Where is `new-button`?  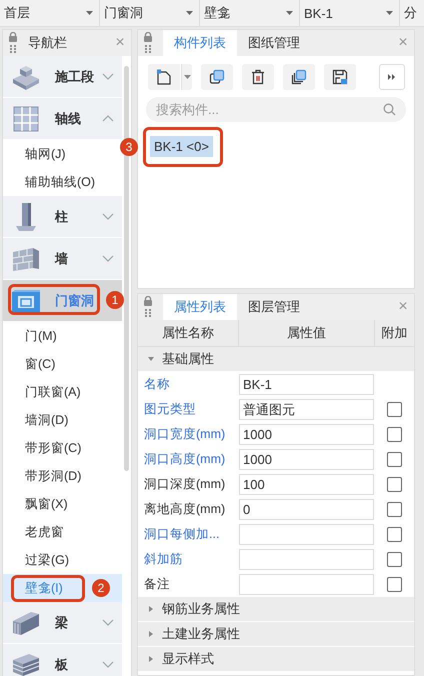 new-button is located at coordinates (164, 77).